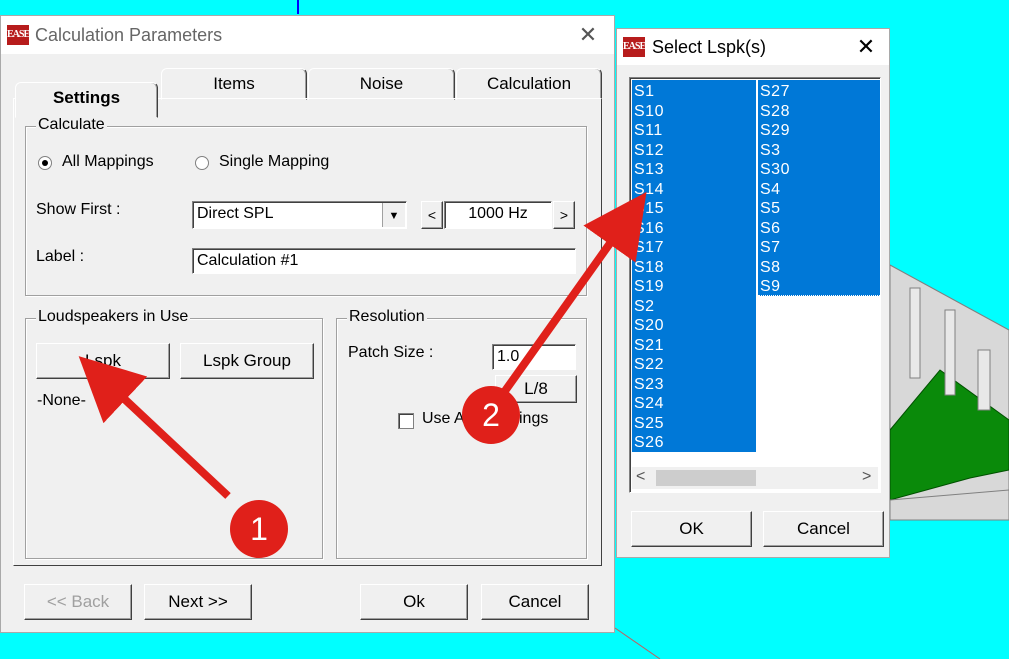  I want to click on tab-label: Items, so click(234, 83).